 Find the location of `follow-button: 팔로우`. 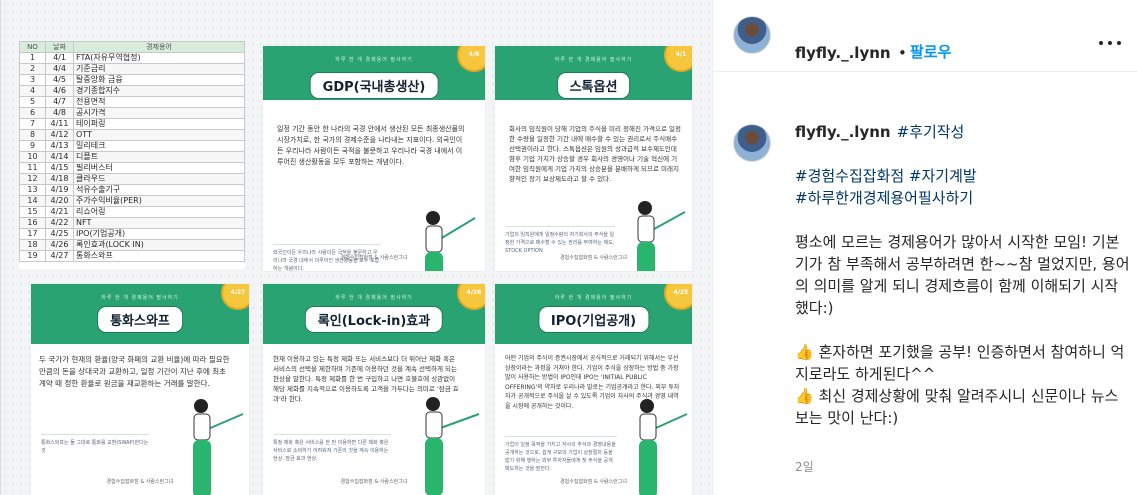

follow-button: 팔로우 is located at coordinates (930, 51).